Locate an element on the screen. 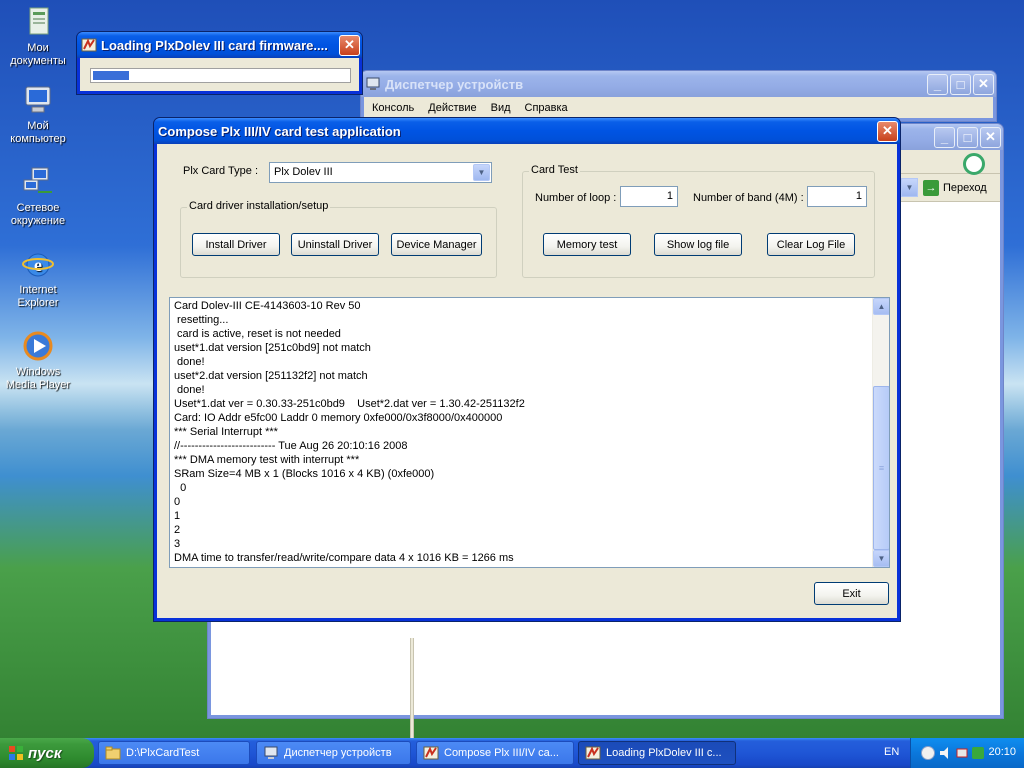 The image size is (1024, 768). menu-item-help: Справка is located at coordinates (546, 108).